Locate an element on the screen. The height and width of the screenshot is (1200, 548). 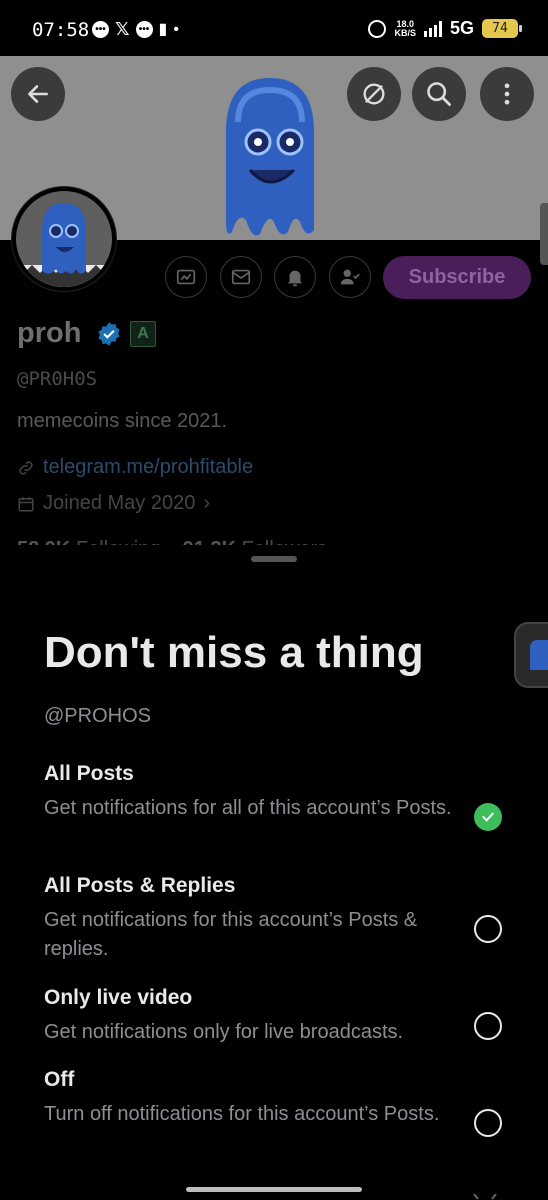
alarm-icon is located at coordinates (377, 28).